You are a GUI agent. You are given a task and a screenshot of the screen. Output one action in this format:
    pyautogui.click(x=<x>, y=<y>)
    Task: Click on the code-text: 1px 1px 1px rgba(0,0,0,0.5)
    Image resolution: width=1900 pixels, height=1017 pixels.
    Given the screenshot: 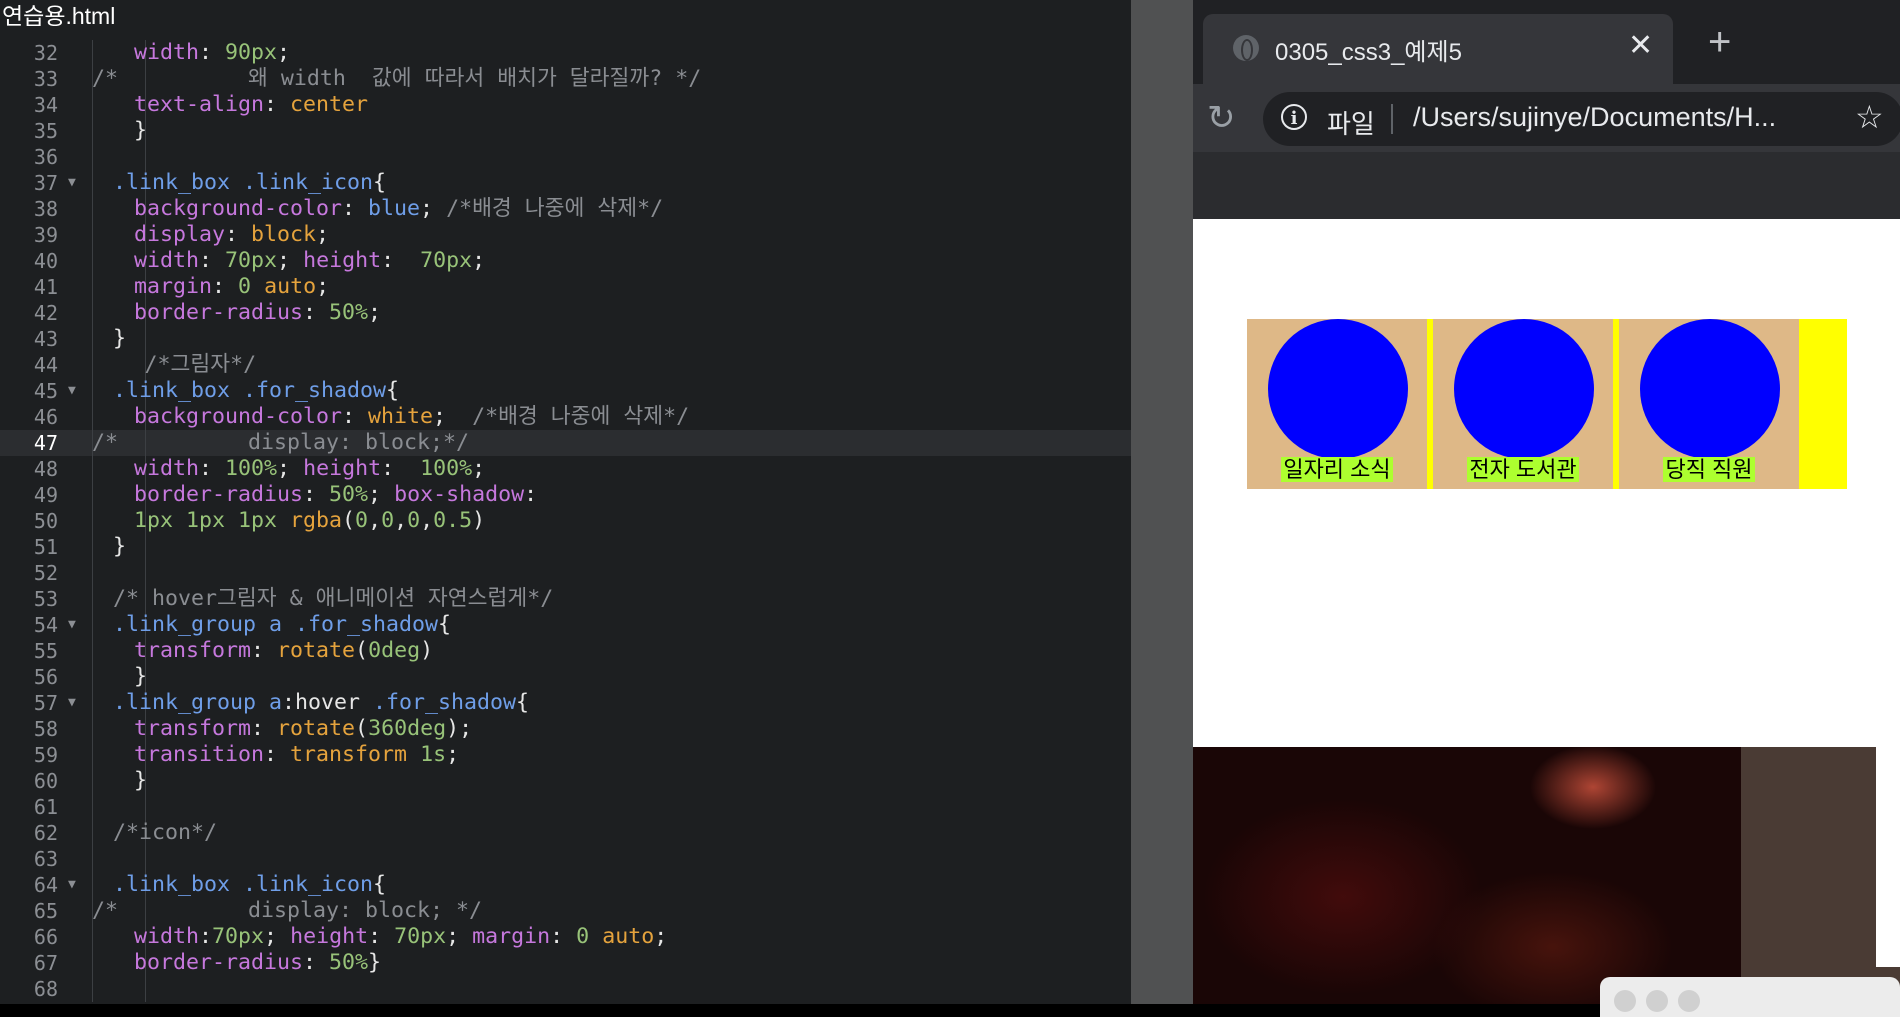 What is the action you would take?
    pyautogui.click(x=309, y=521)
    